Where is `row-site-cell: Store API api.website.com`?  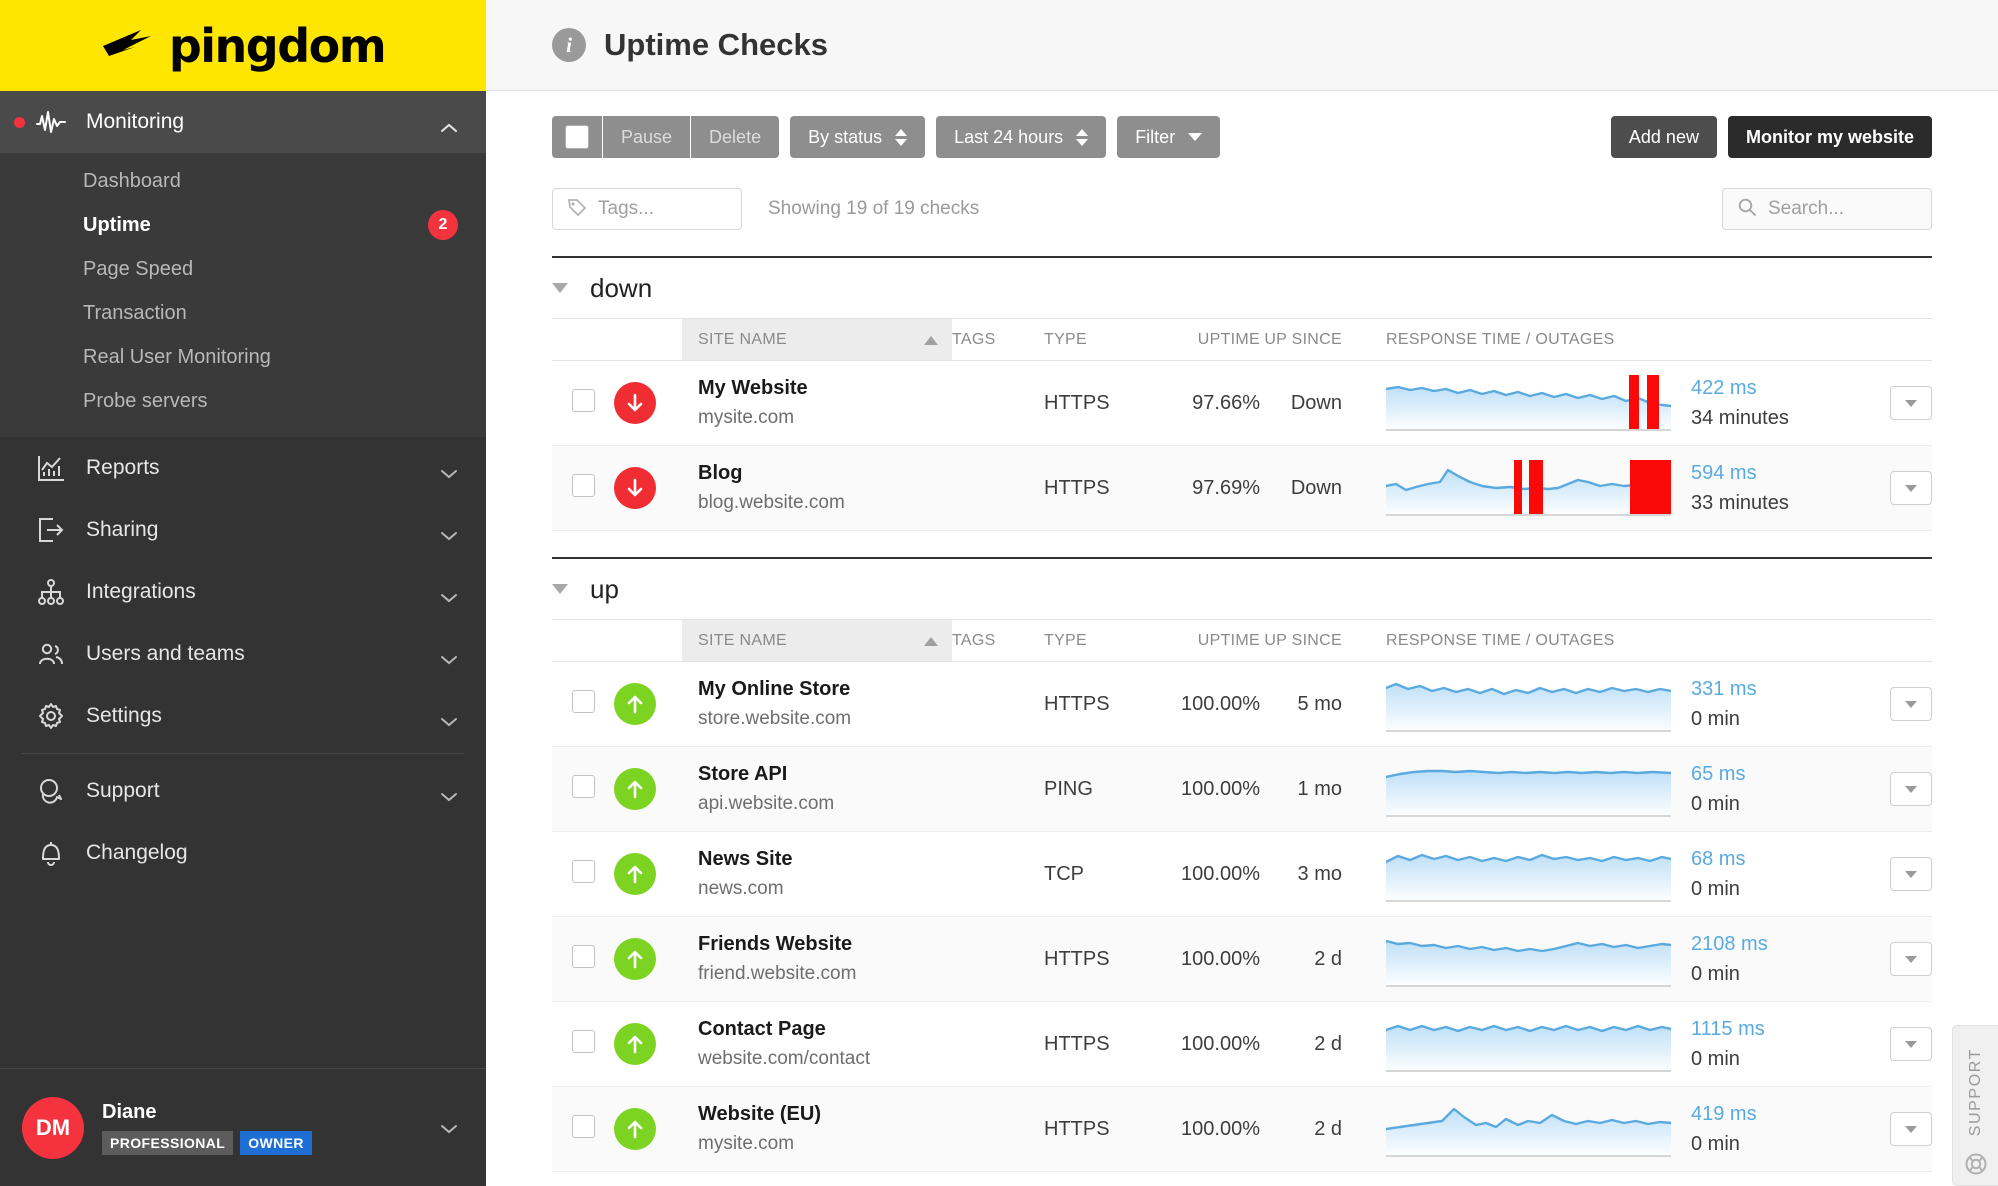 row-site-cell: Store API api.website.com is located at coordinates (817, 789).